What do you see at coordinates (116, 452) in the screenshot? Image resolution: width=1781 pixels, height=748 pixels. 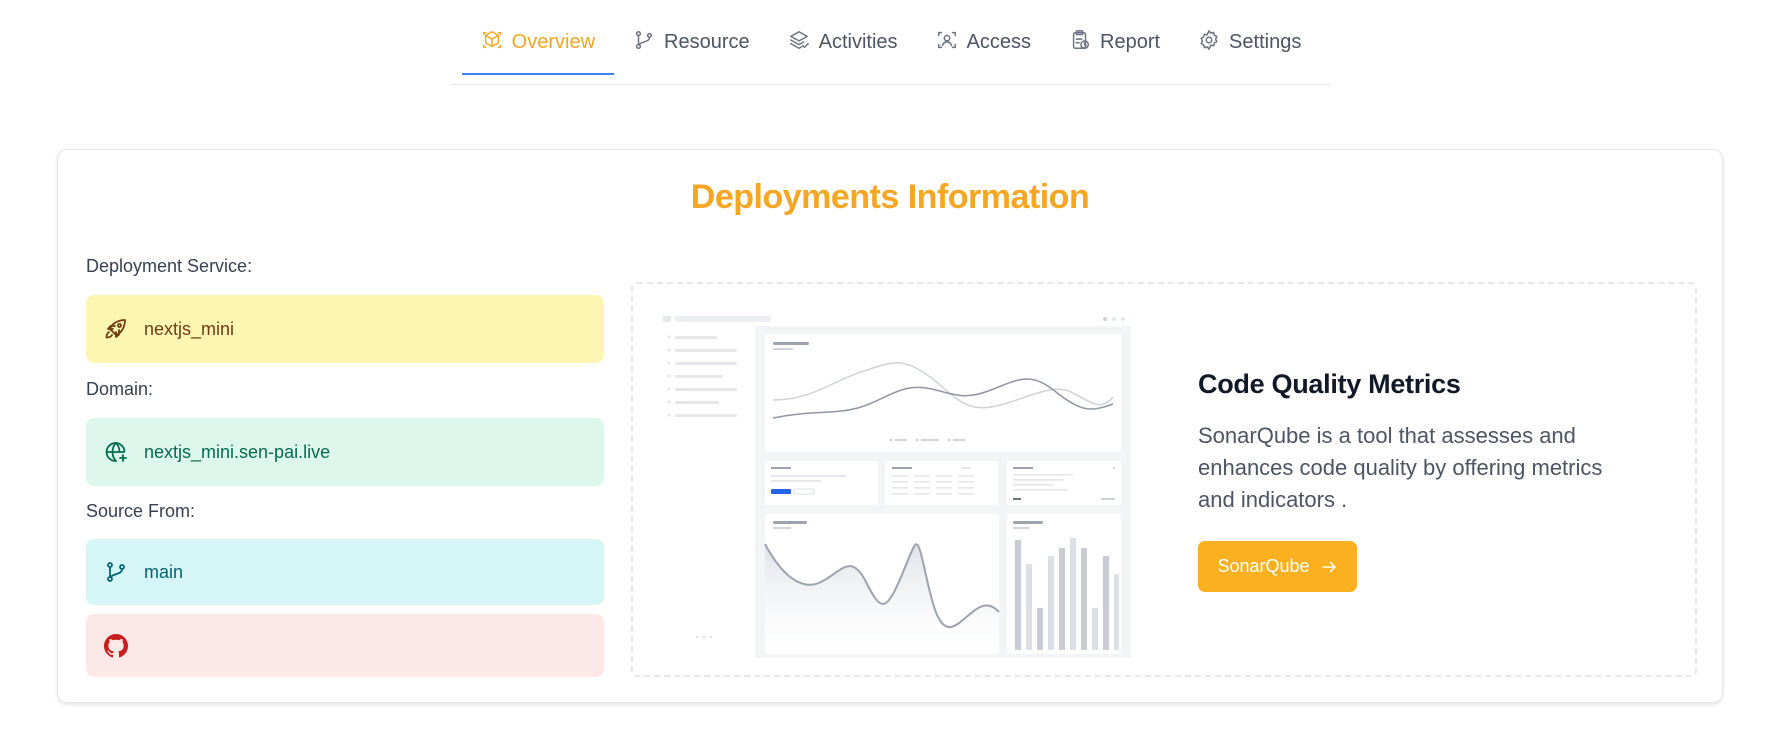 I see `globe-plus-icon` at bounding box center [116, 452].